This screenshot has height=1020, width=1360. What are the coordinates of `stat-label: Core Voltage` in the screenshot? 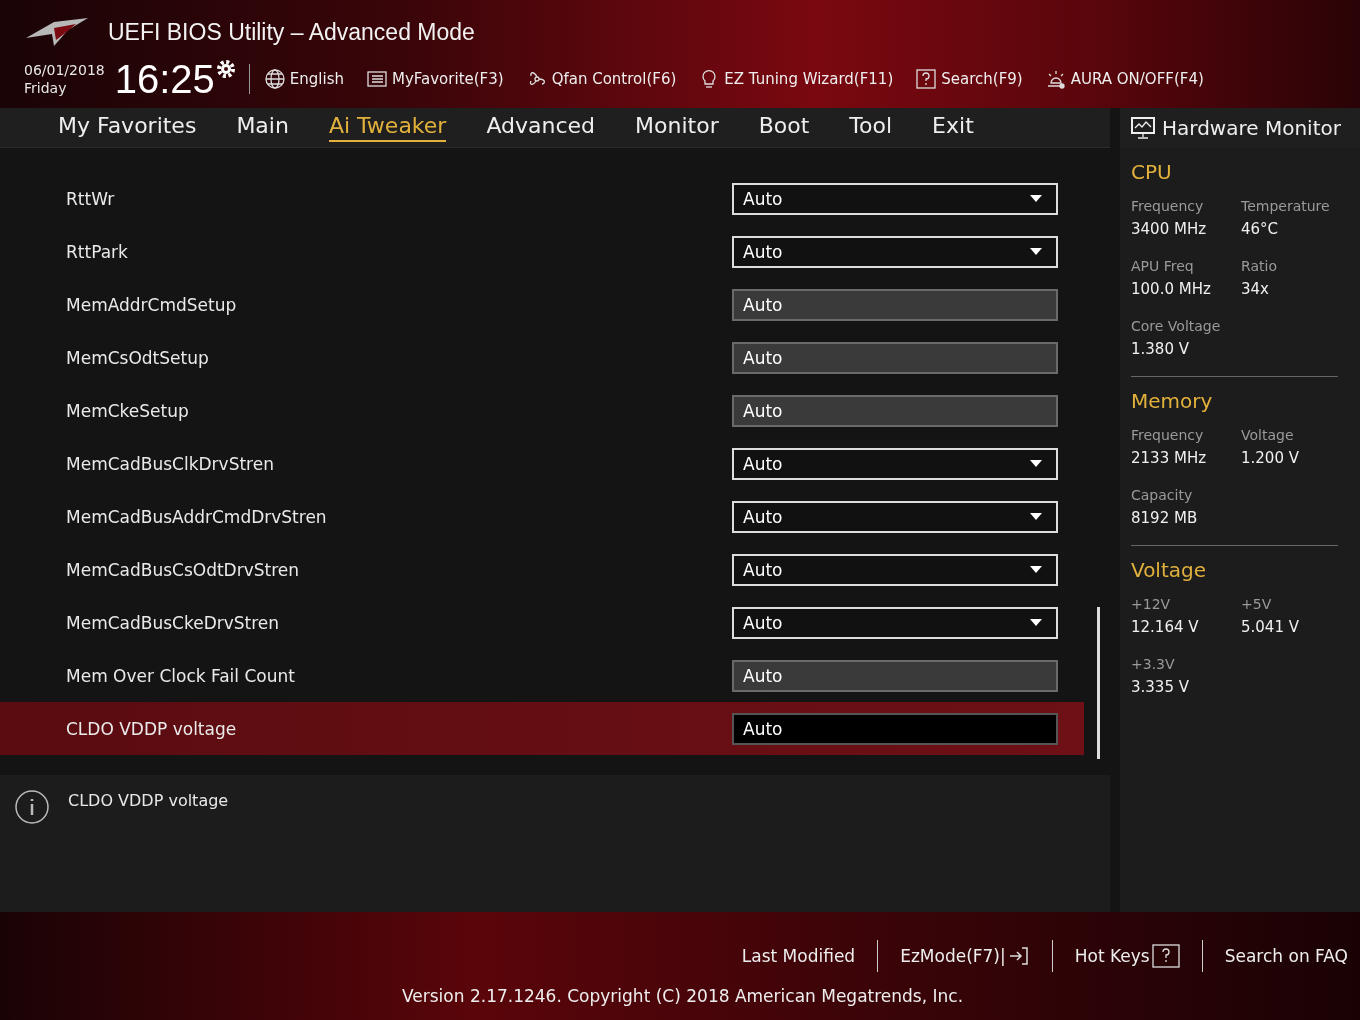 It's located at (1176, 326).